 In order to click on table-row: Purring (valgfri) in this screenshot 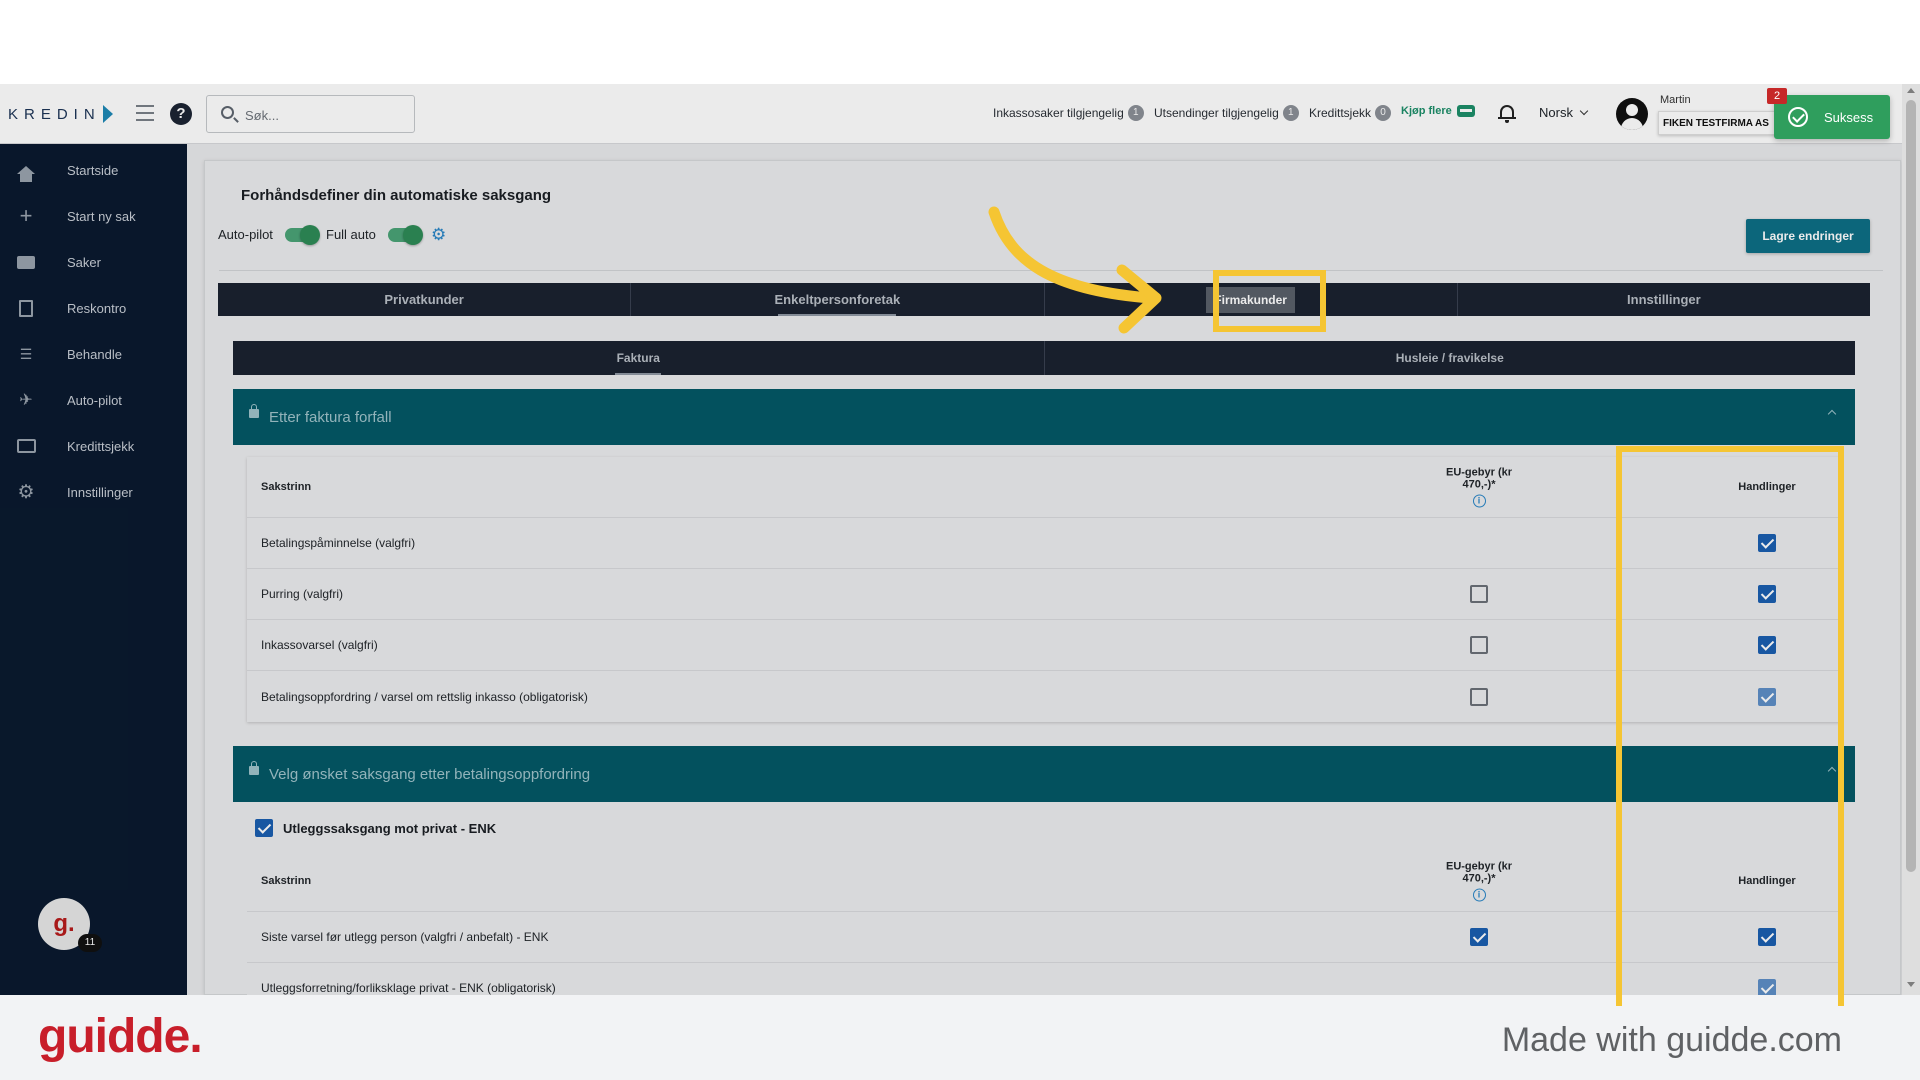, I will do `click(1044, 594)`.